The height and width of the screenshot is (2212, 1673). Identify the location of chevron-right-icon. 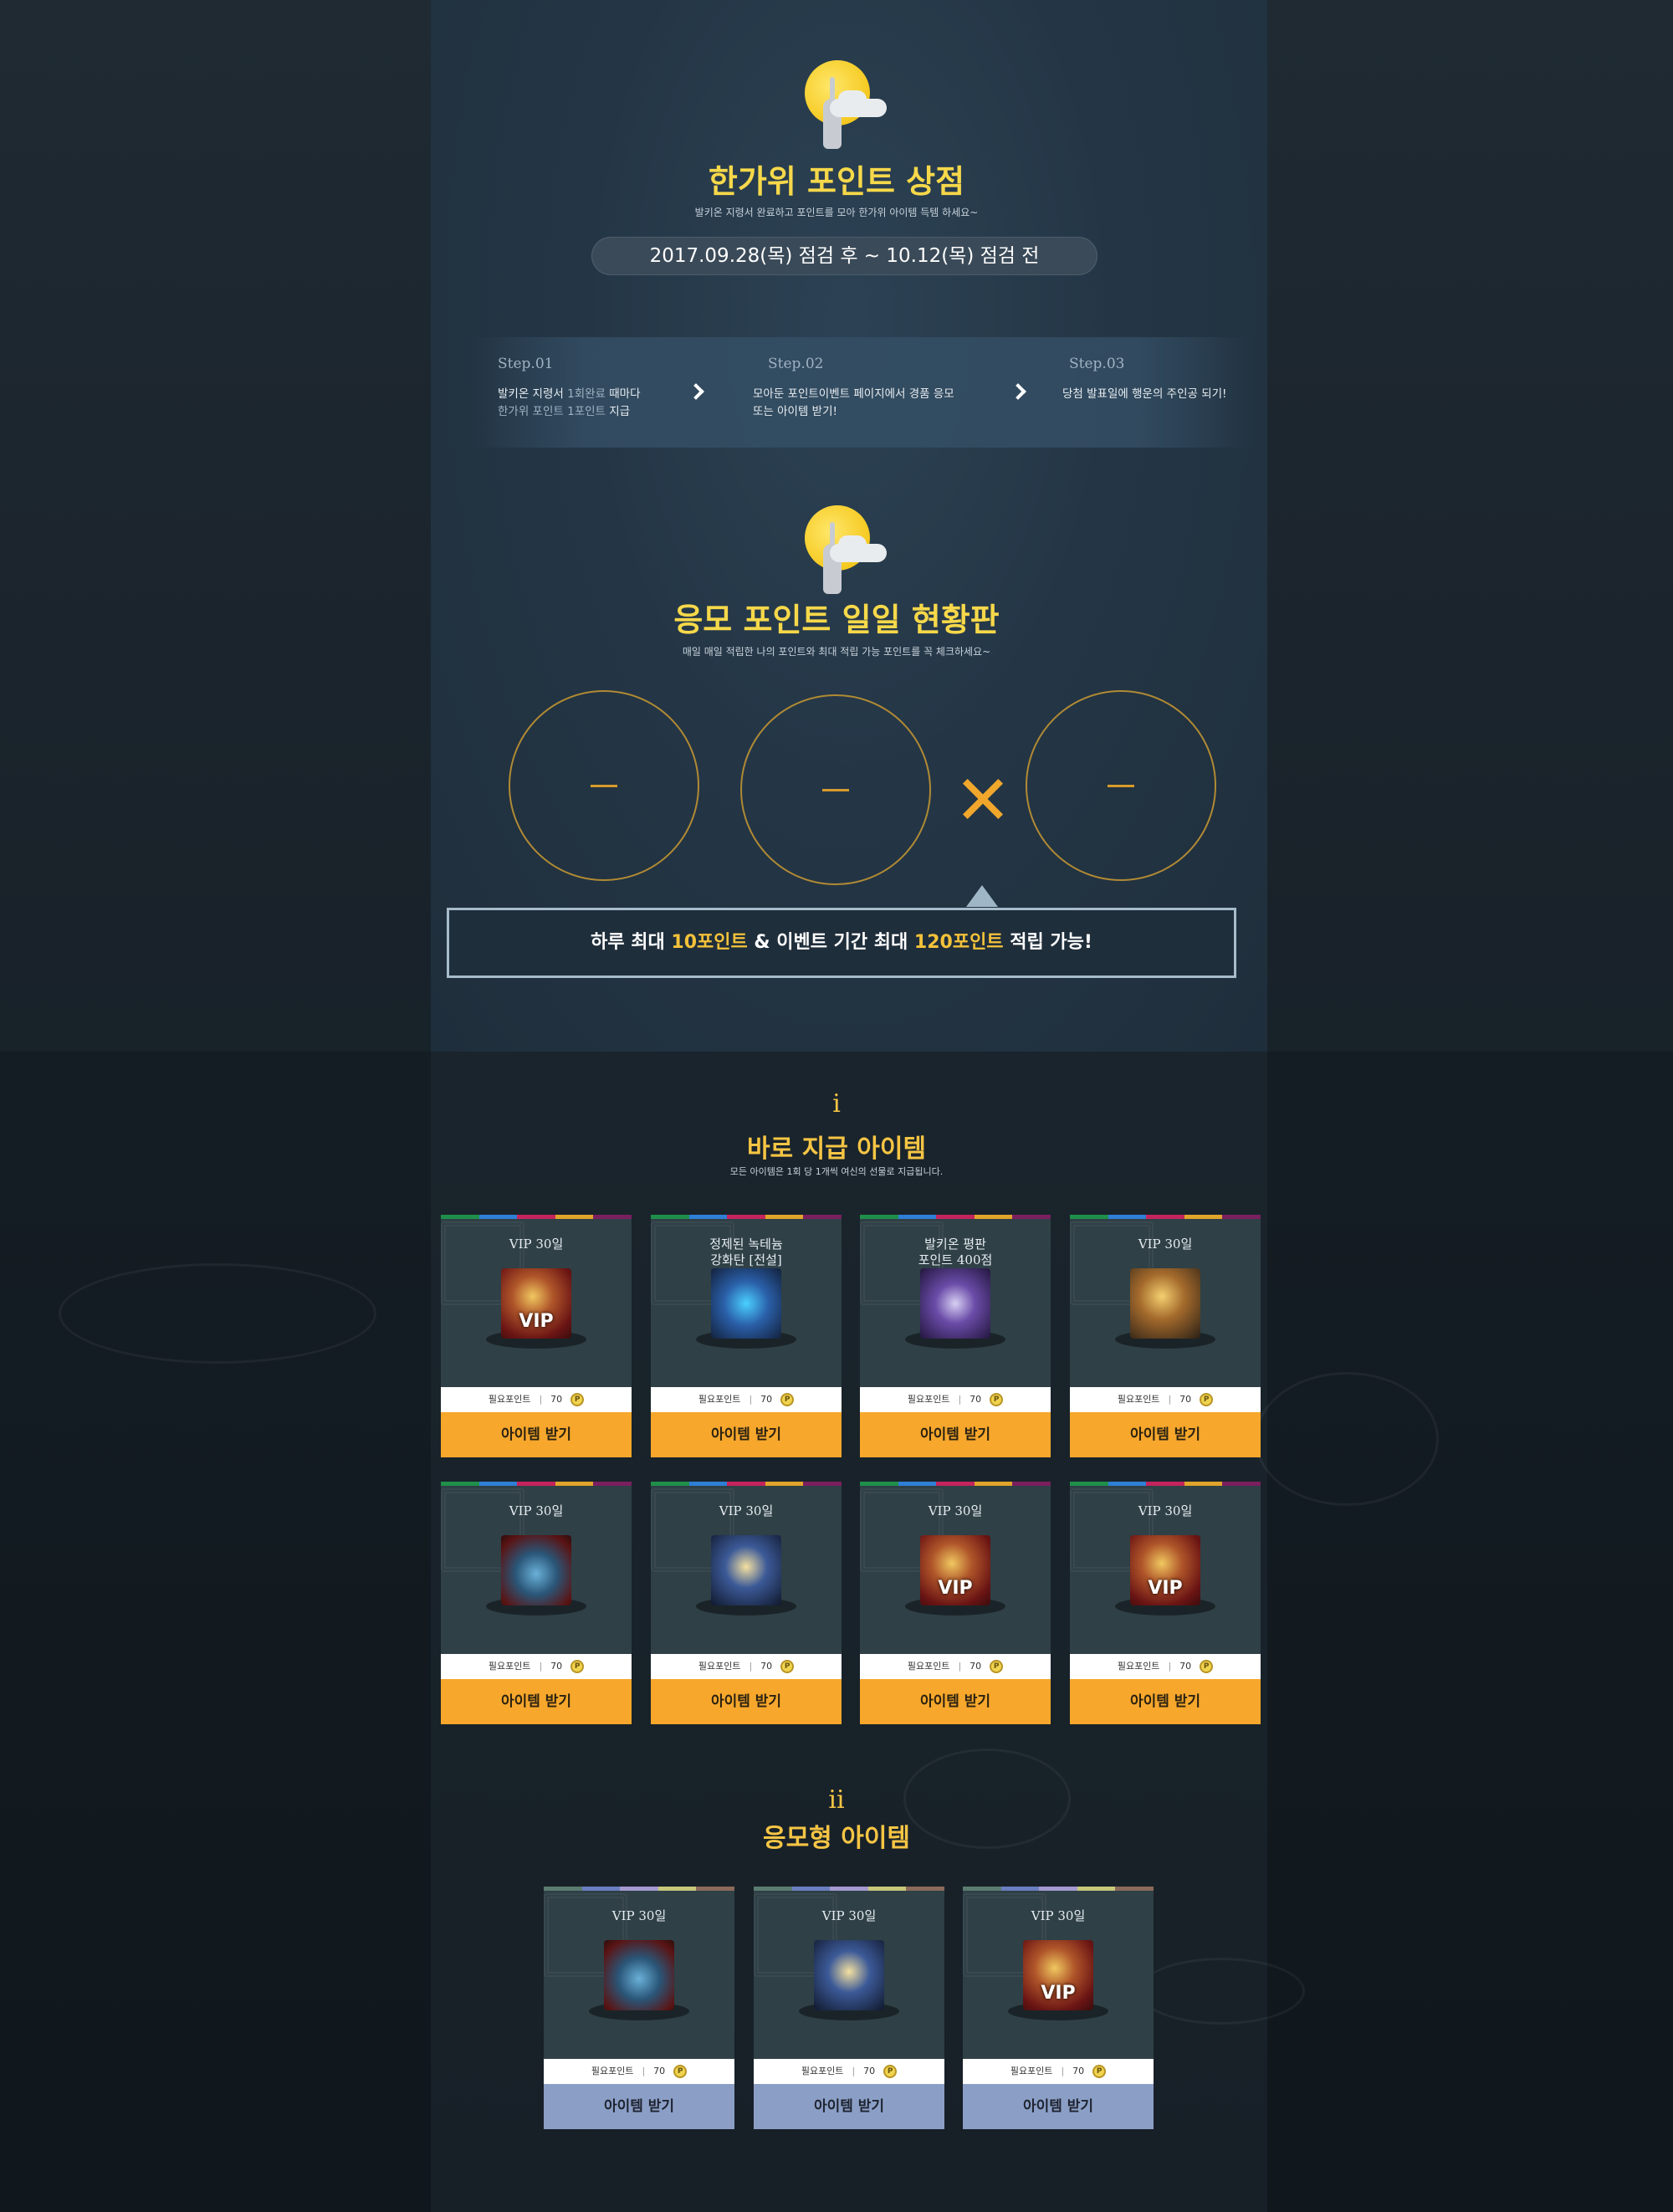
(696, 391).